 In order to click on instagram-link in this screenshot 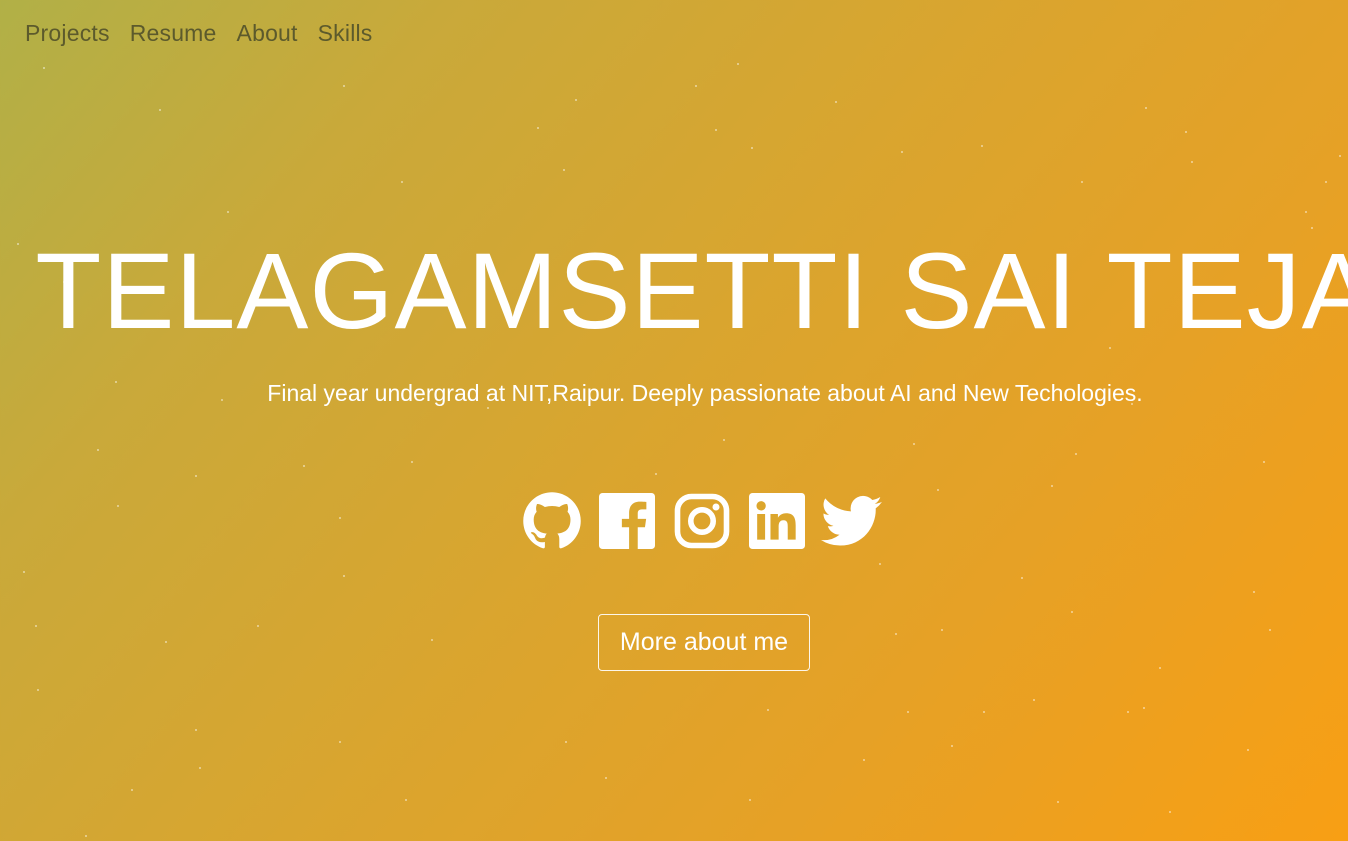, I will do `click(702, 521)`.